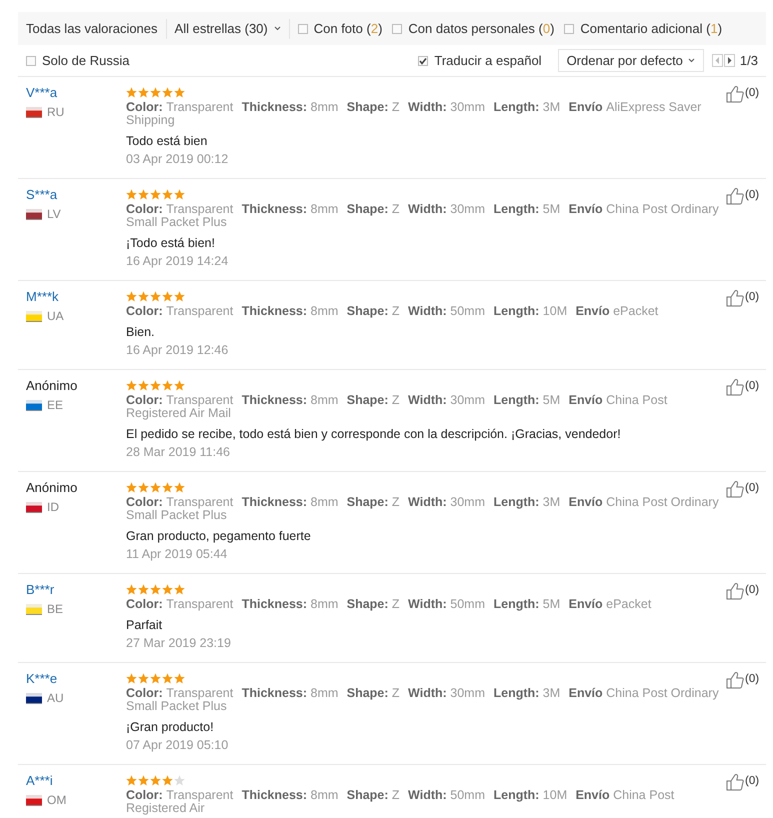  What do you see at coordinates (179, 643) in the screenshot?
I see `review-date: 27 Mar 2019 23:19` at bounding box center [179, 643].